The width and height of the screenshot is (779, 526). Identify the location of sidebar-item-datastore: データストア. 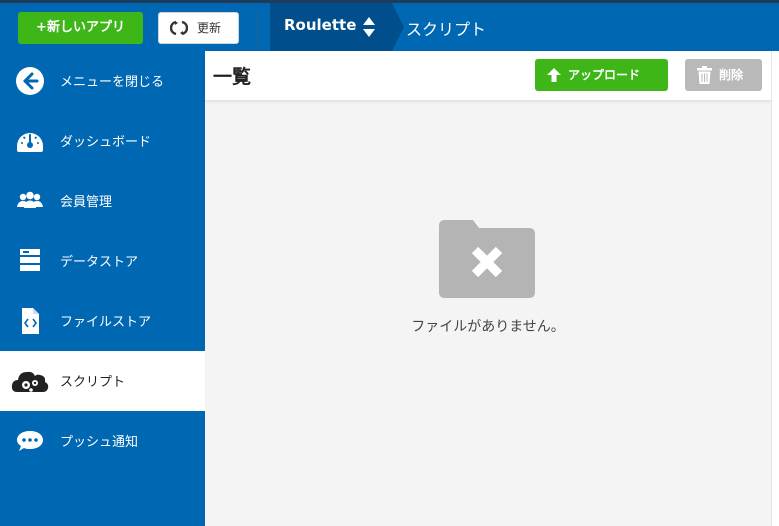
(102, 261).